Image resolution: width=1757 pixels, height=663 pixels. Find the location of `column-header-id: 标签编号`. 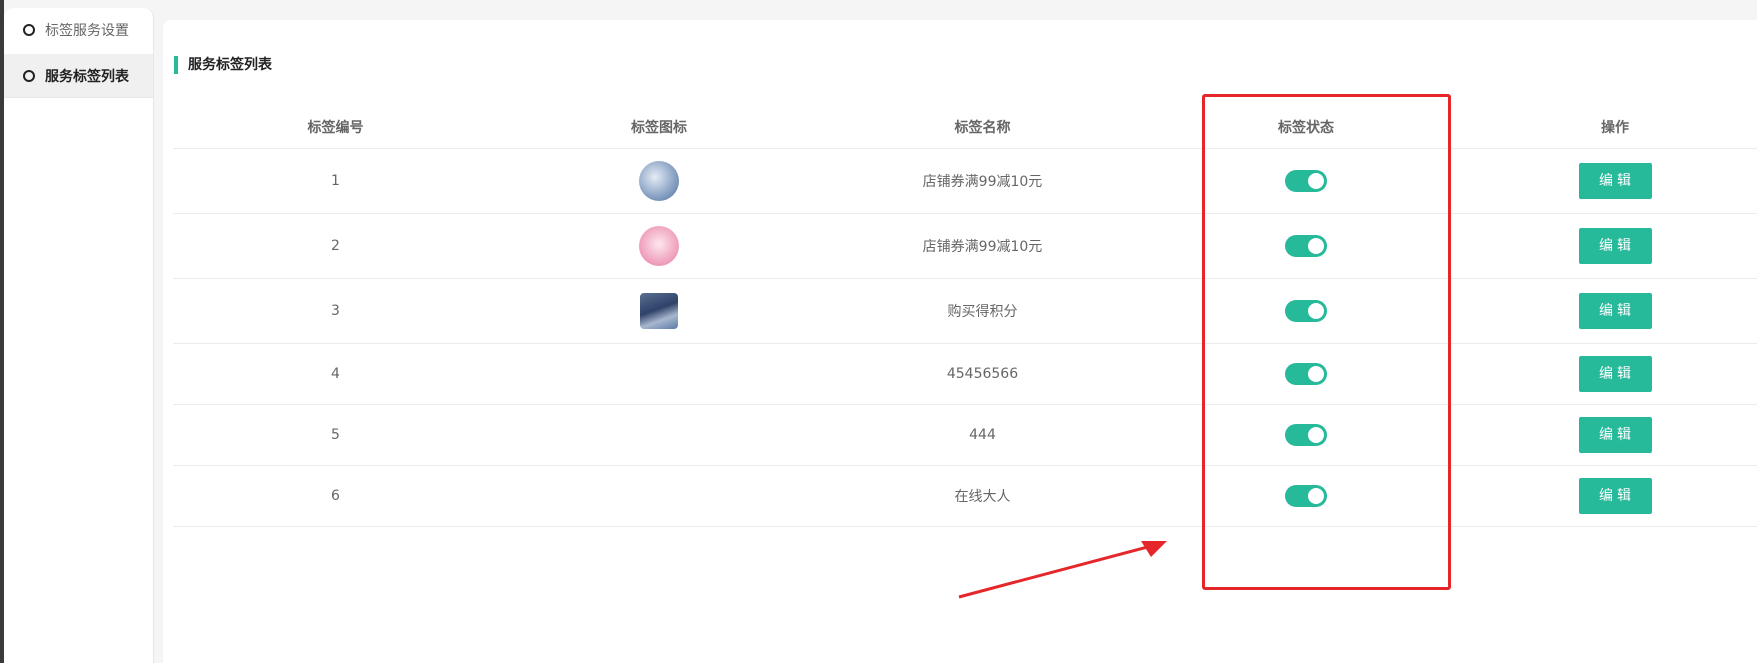

column-header-id: 标签编号 is located at coordinates (335, 127).